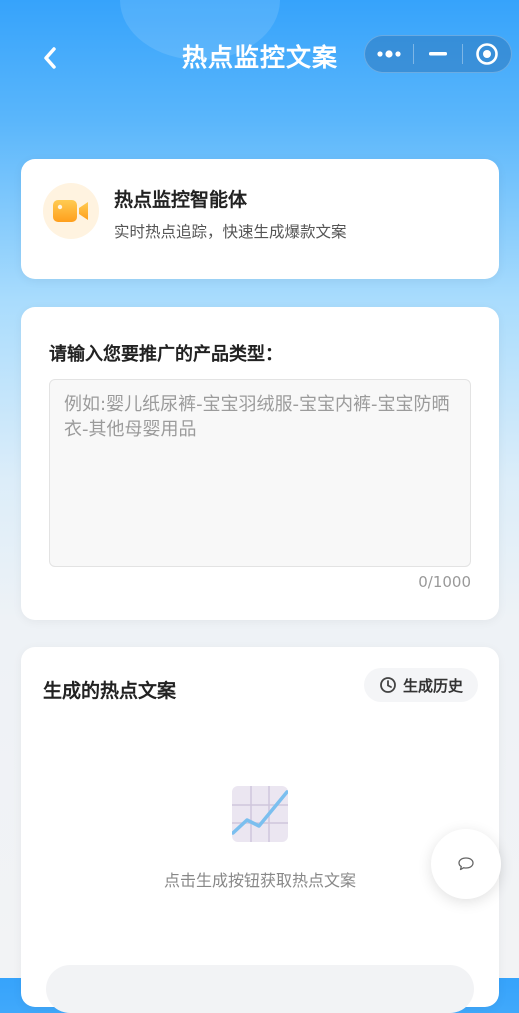 Image resolution: width=519 pixels, height=1013 pixels. Describe the element at coordinates (260, 814) in the screenshot. I see `trend-chart-icon` at that location.